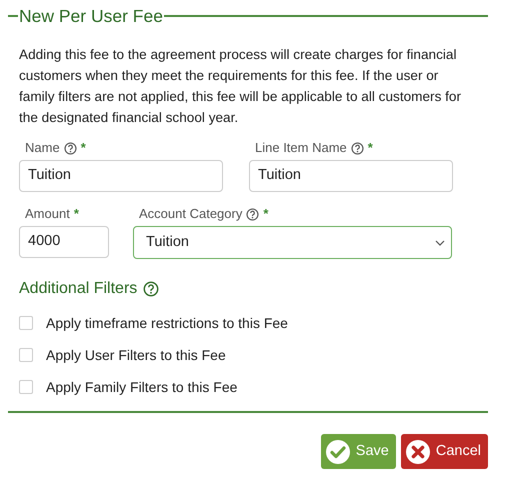 The height and width of the screenshot is (502, 507). I want to click on checkbox-label: Apply User Filters to this Fee, so click(136, 355).